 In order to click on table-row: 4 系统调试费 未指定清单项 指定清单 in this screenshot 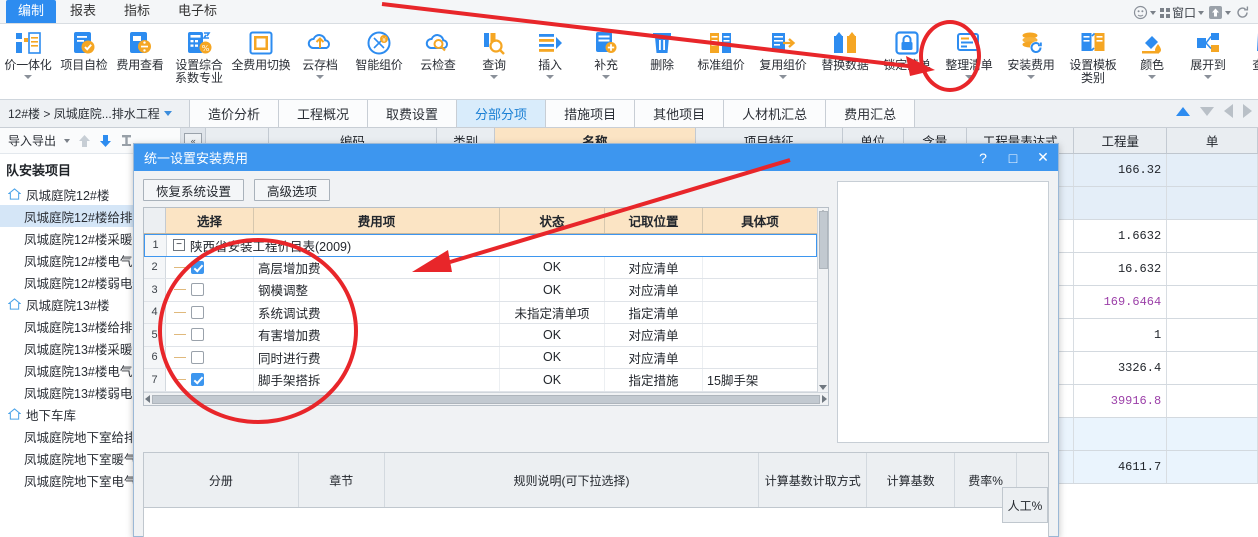, I will do `click(480, 312)`.